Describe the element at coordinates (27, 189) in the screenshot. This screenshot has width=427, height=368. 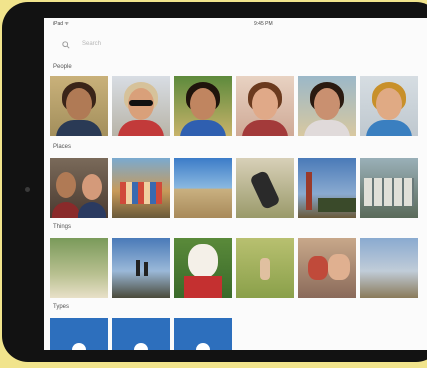
I see `camera-dot` at that location.